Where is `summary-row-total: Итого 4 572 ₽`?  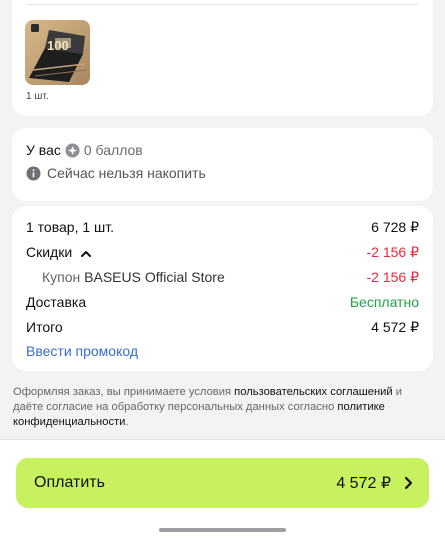
summary-row-total: Итого 4 572 ₽ is located at coordinates (222, 327).